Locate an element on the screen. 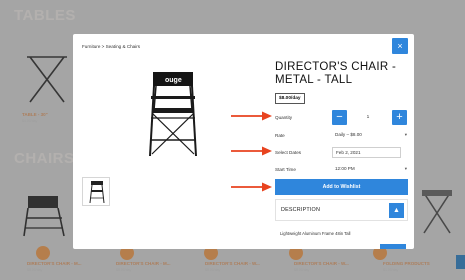 Image resolution: width=465 pixels, height=280 pixels. description-toggle-button: ▲ is located at coordinates (396, 210).